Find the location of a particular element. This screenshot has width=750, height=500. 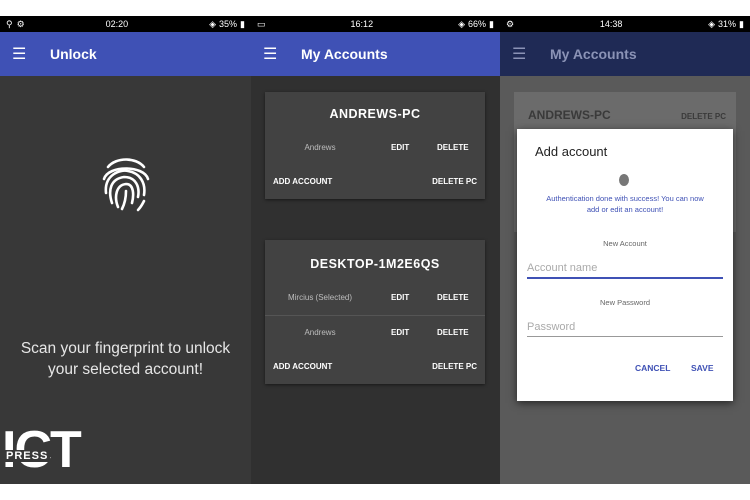

auth-message-line2: add or edit an account! is located at coordinates (625, 209).